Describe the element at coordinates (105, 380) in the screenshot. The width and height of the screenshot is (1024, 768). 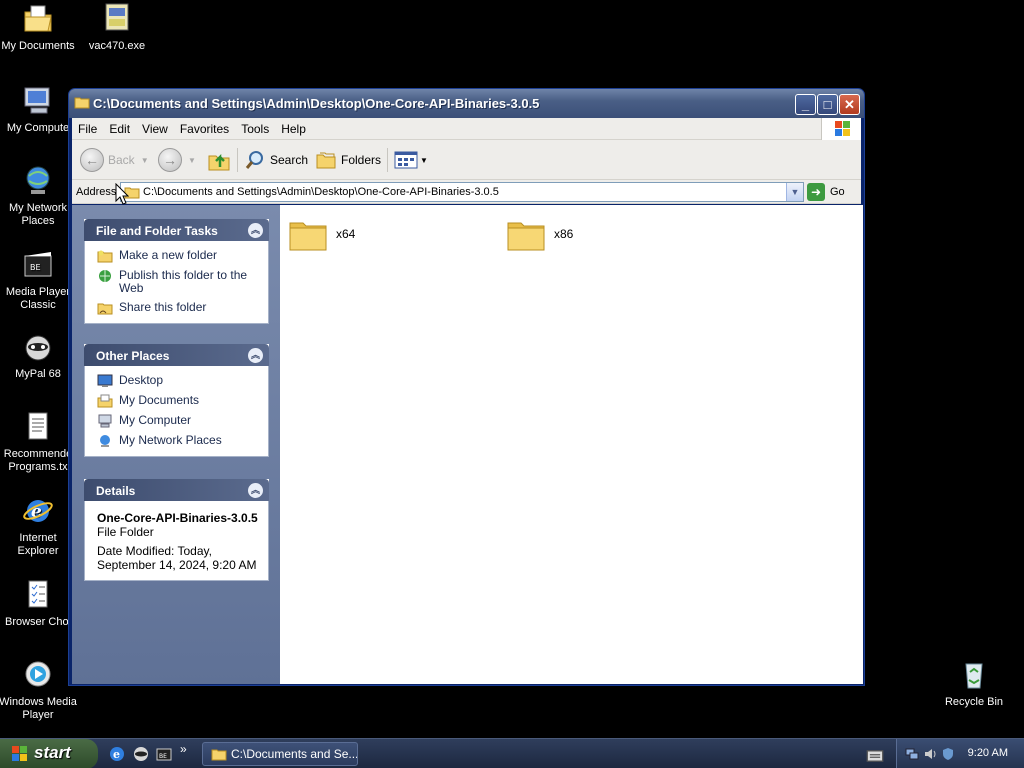
I see `desktop-icon` at that location.